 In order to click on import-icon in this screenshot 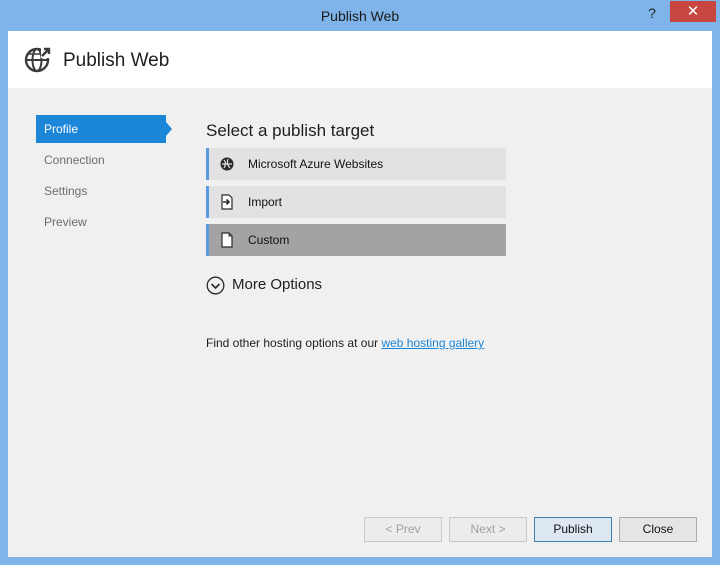, I will do `click(227, 202)`.